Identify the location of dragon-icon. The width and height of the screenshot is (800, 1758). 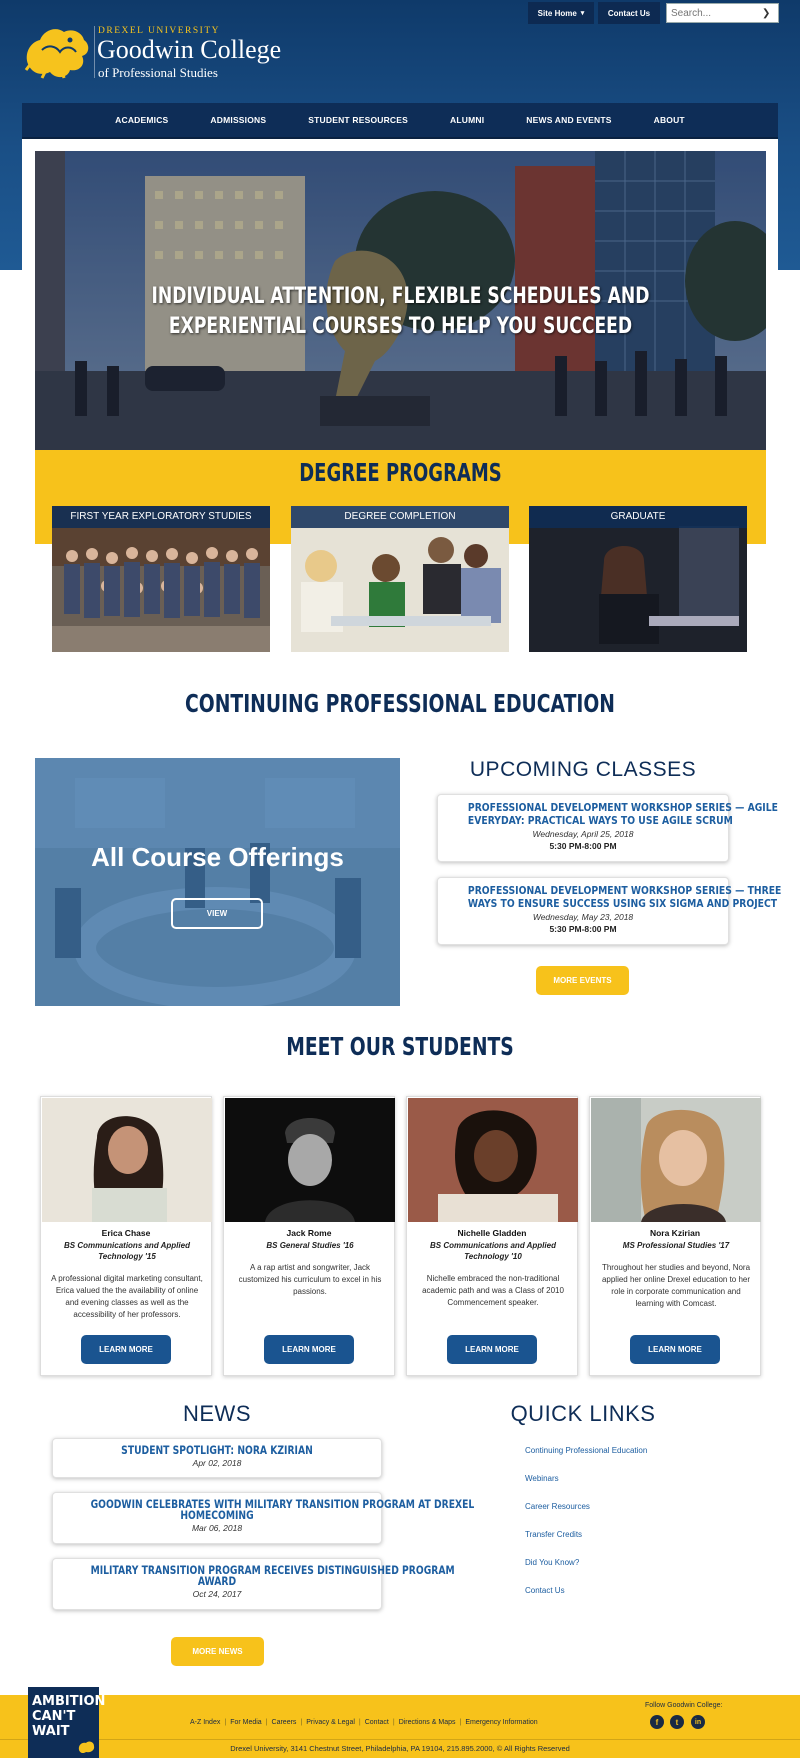
(56, 54).